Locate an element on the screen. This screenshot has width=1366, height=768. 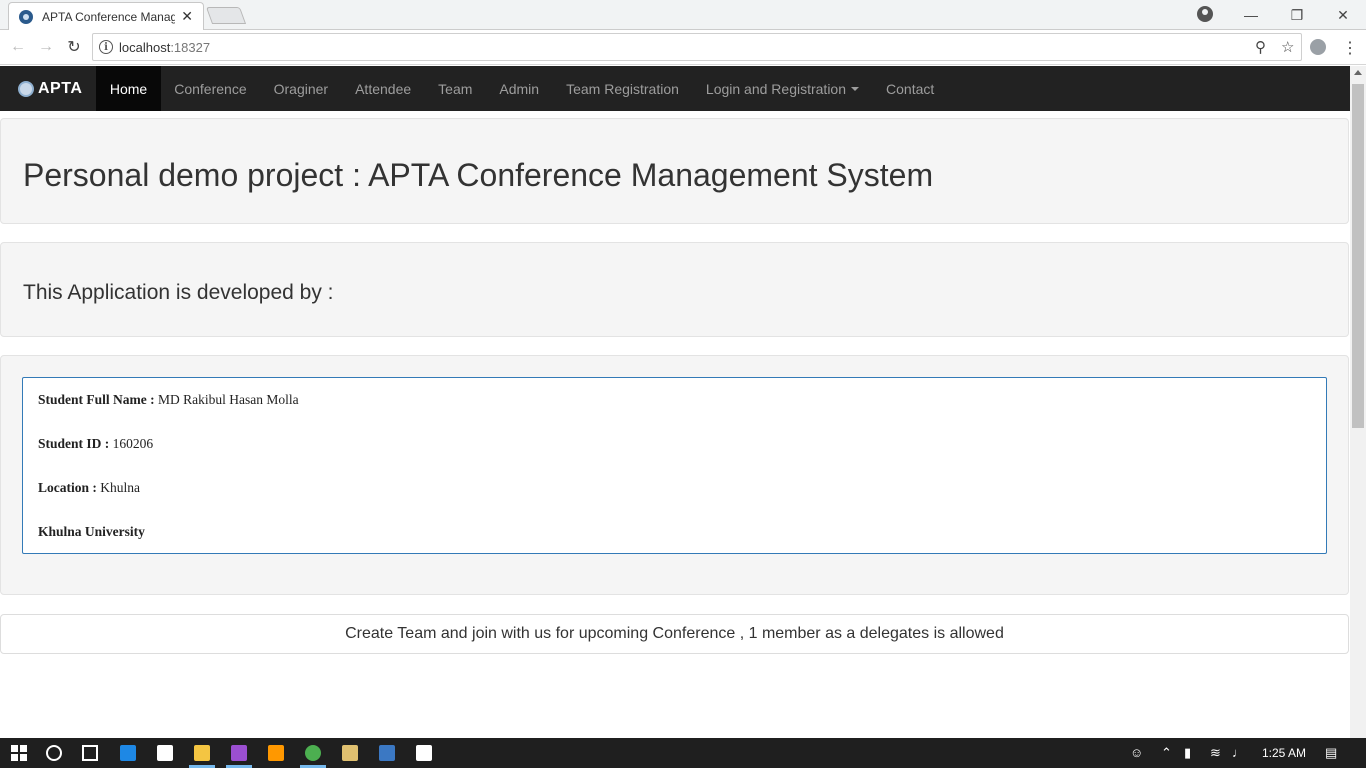
minimize-icon: — is located at coordinates (1251, 15).